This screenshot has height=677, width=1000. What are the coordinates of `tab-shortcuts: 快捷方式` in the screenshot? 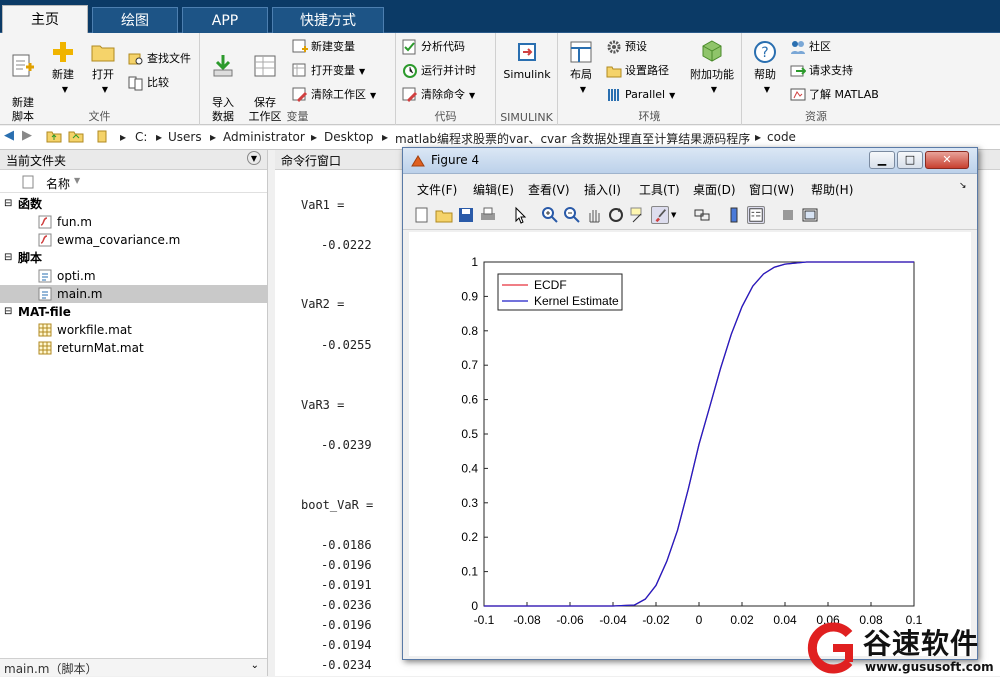 It's located at (328, 20).